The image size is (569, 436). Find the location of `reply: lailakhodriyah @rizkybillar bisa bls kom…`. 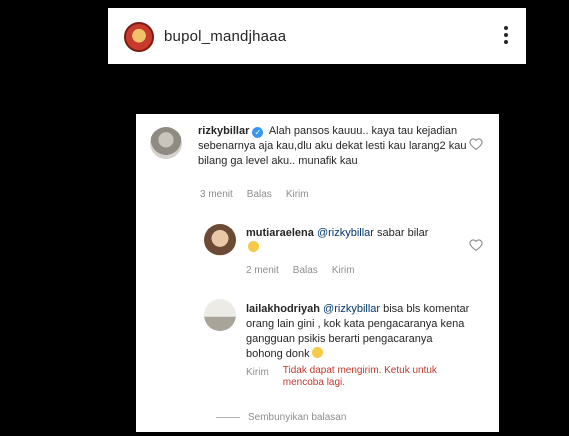

reply: lailakhodriyah @rizkybillar bisa bls kom… is located at coordinates (358, 332).